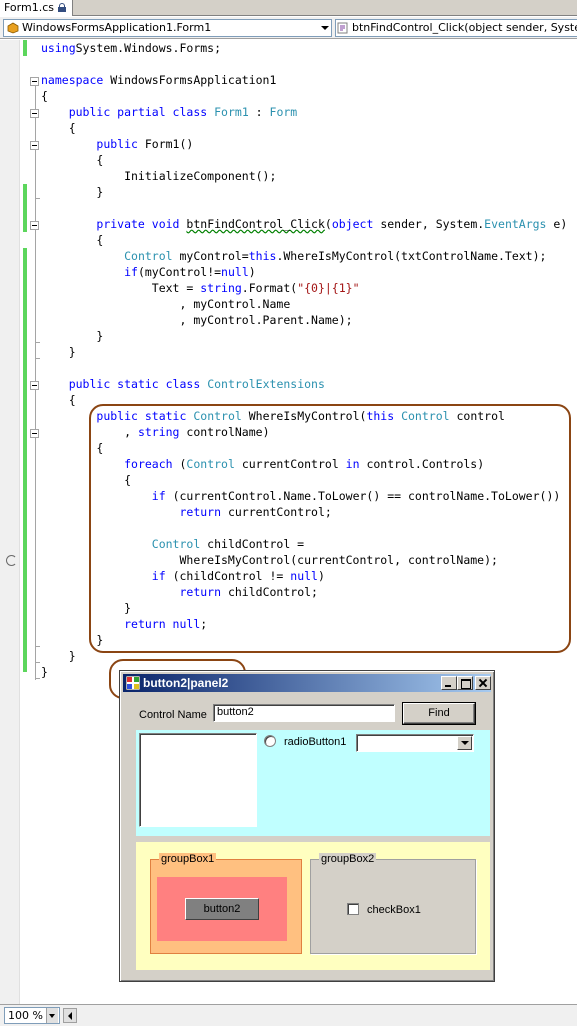 The height and width of the screenshot is (1026, 577). Describe the element at coordinates (167, 28) in the screenshot. I see `class-dropdown: WindowsFormsApplication1.Form1` at that location.